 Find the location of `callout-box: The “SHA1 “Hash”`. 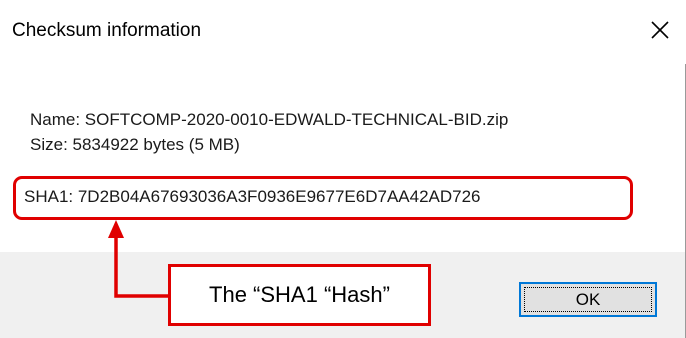

callout-box: The “SHA1 “Hash” is located at coordinates (299, 295).